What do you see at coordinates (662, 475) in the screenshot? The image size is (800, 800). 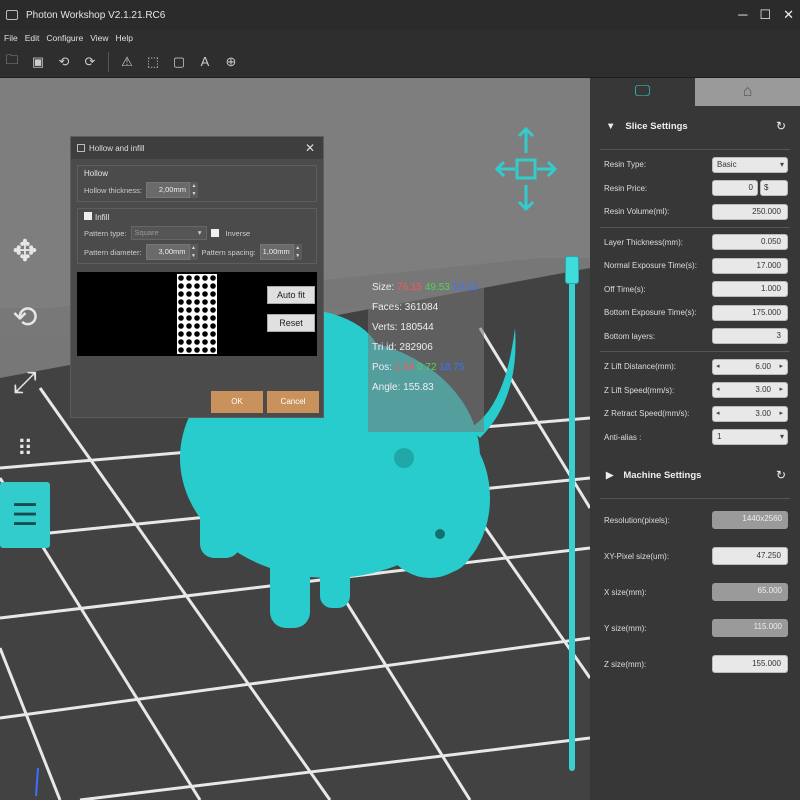 I see `machine-settings-title: Machine Settings` at bounding box center [662, 475].